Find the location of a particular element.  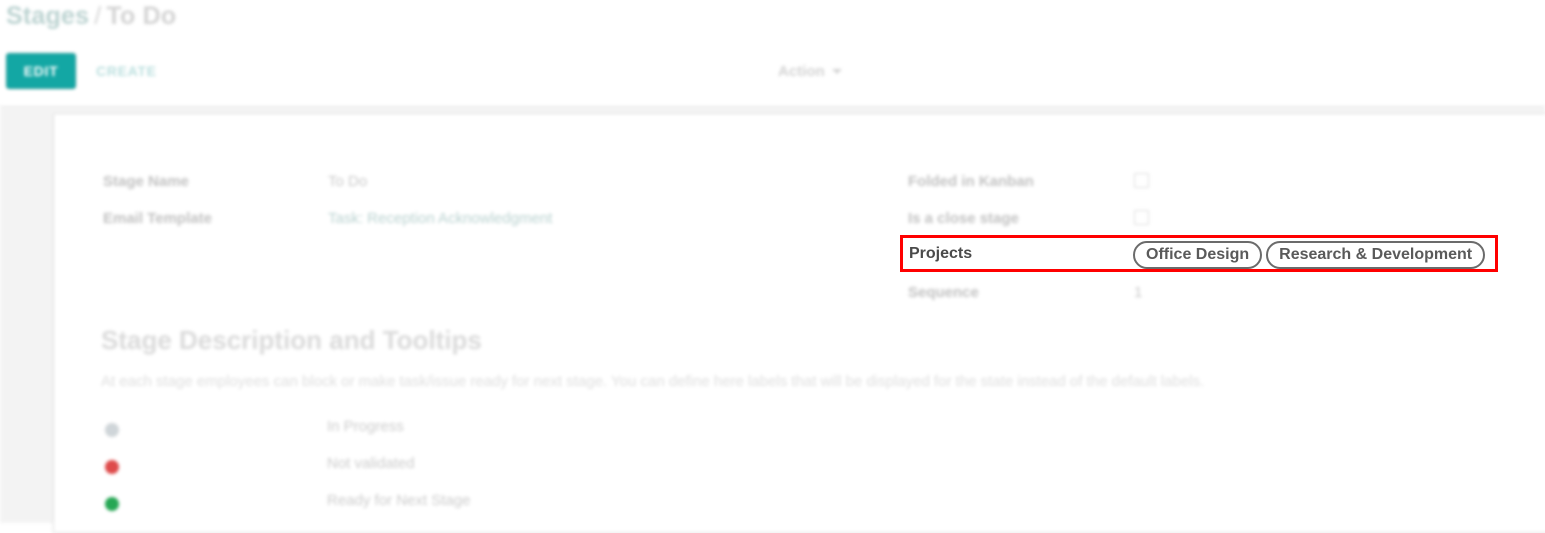

field-label-folded-in-kanban: Folded in Kanban is located at coordinates (971, 181).